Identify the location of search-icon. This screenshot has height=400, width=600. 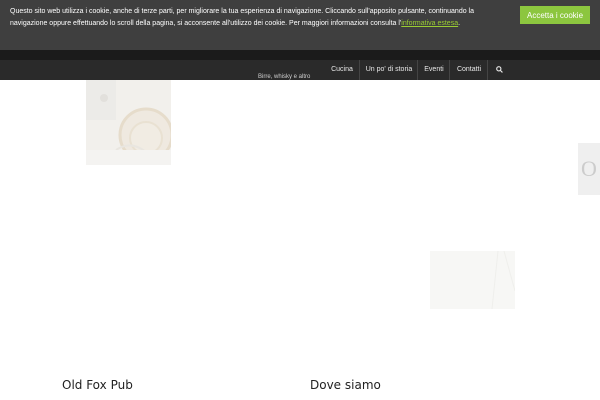
(499, 69).